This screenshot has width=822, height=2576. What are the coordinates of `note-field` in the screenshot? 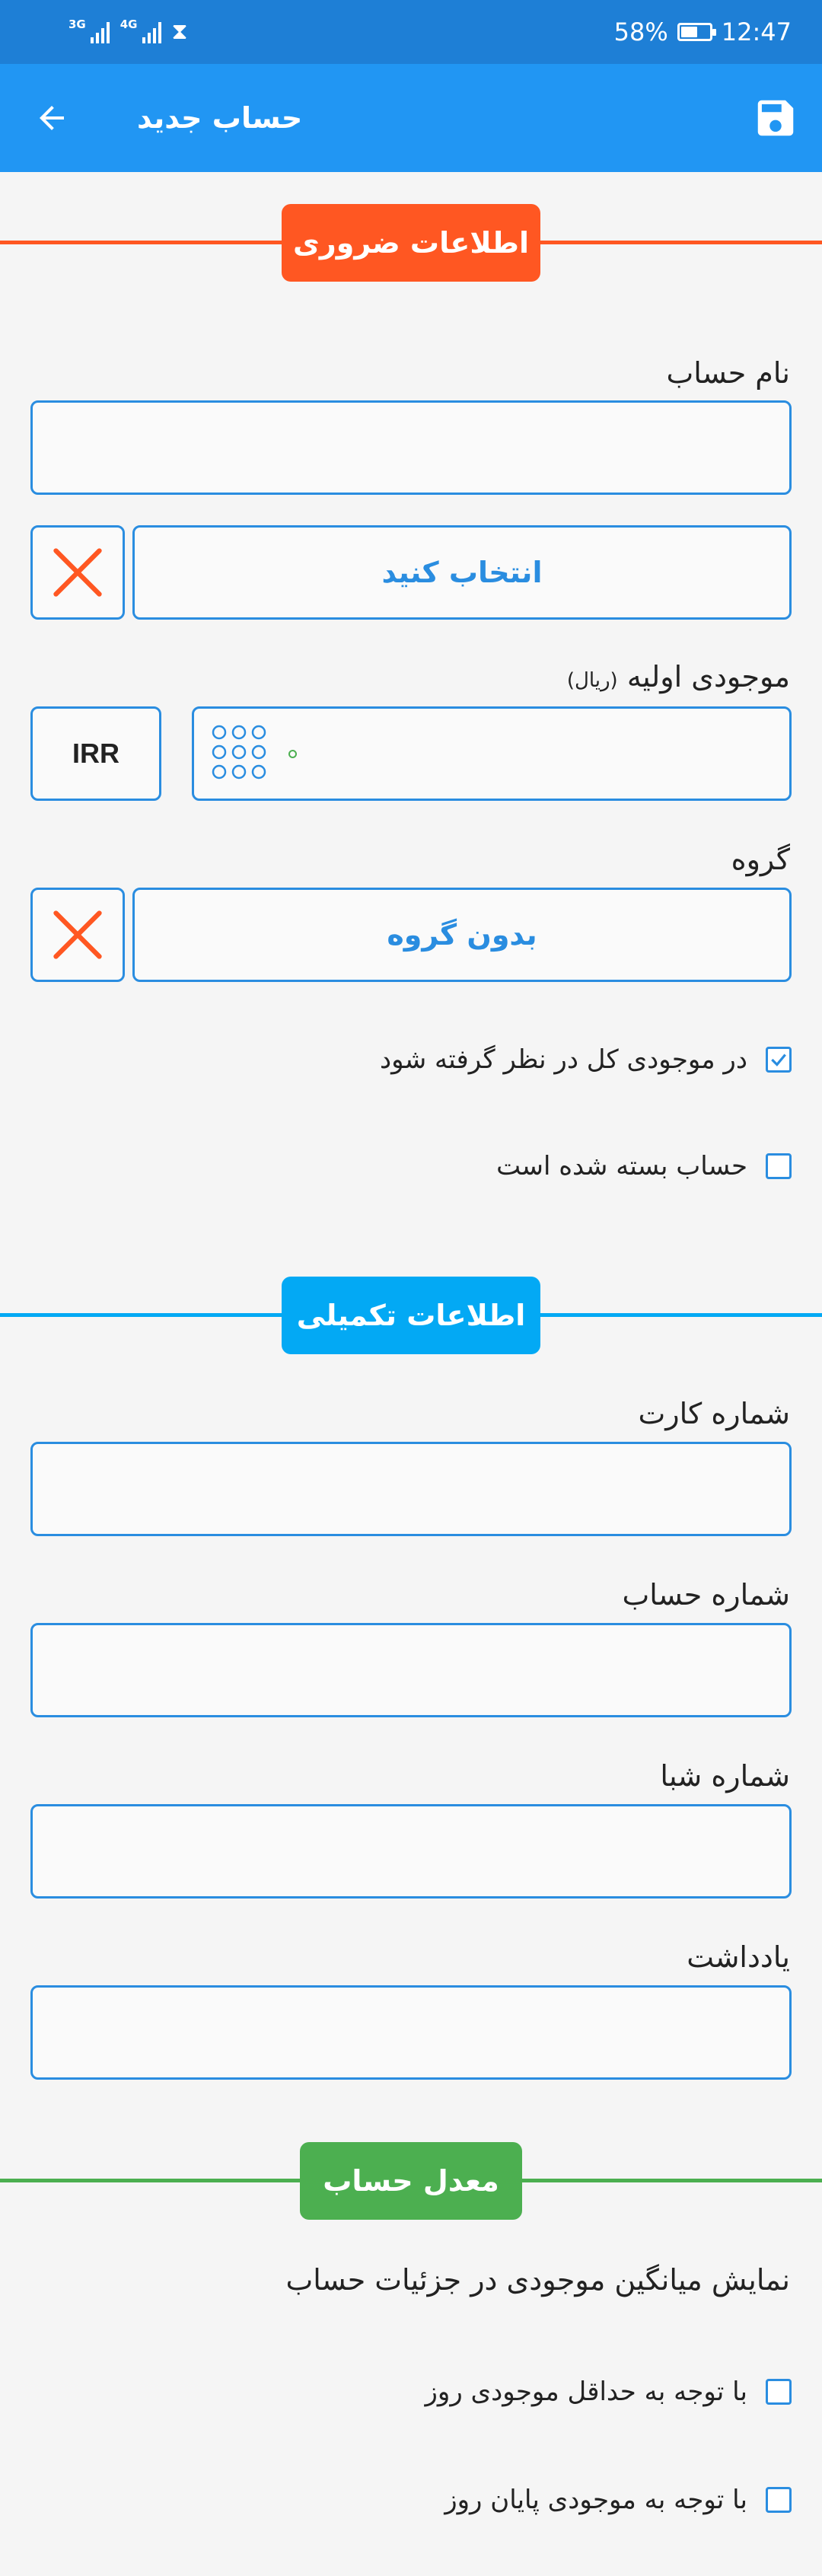 It's located at (411, 2032).